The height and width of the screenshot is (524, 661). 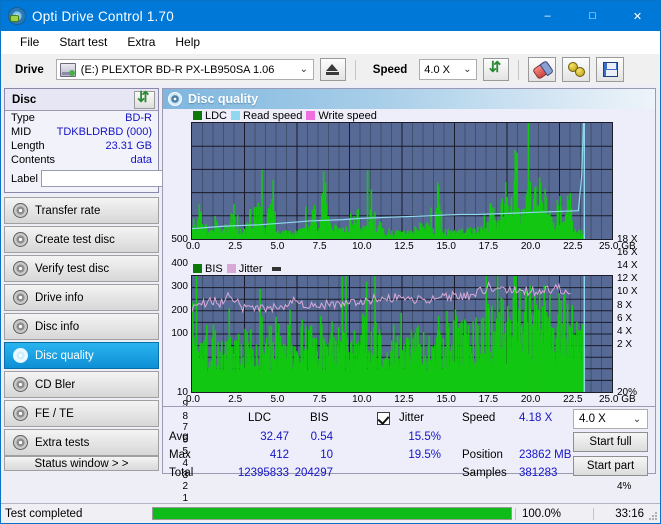 I want to click on speed-select: 4.0 X ⌄, so click(x=448, y=69).